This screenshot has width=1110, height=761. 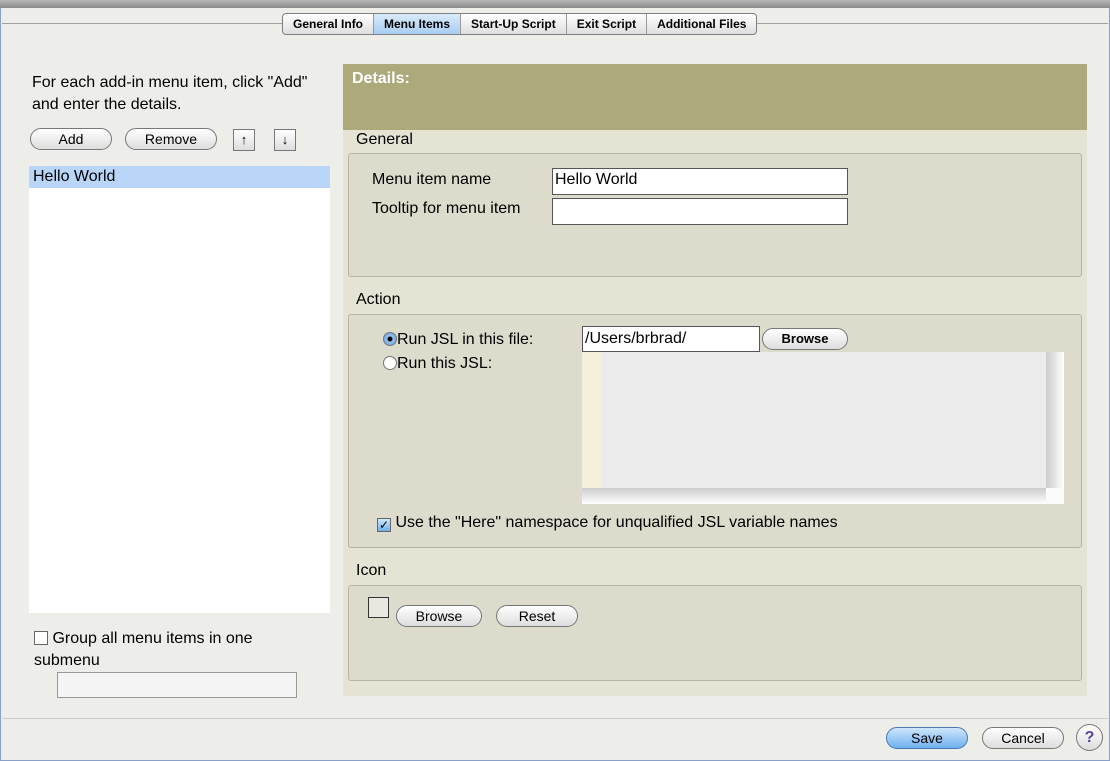 What do you see at coordinates (927, 738) in the screenshot?
I see `save-button: Save` at bounding box center [927, 738].